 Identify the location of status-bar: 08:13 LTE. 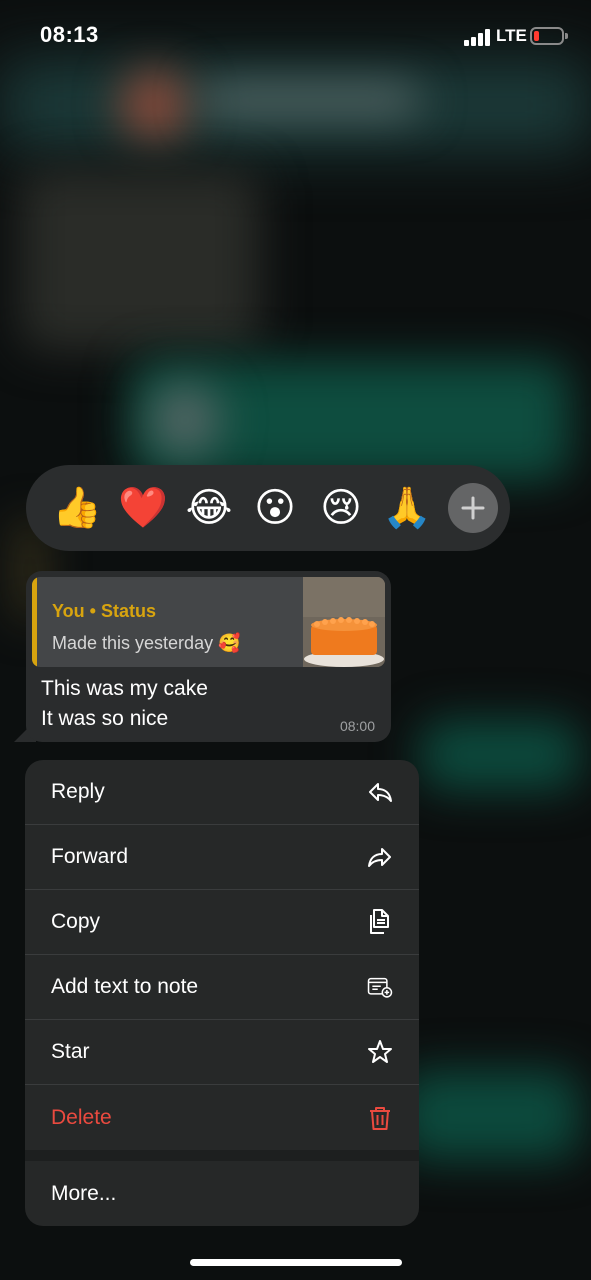
(295, 36).